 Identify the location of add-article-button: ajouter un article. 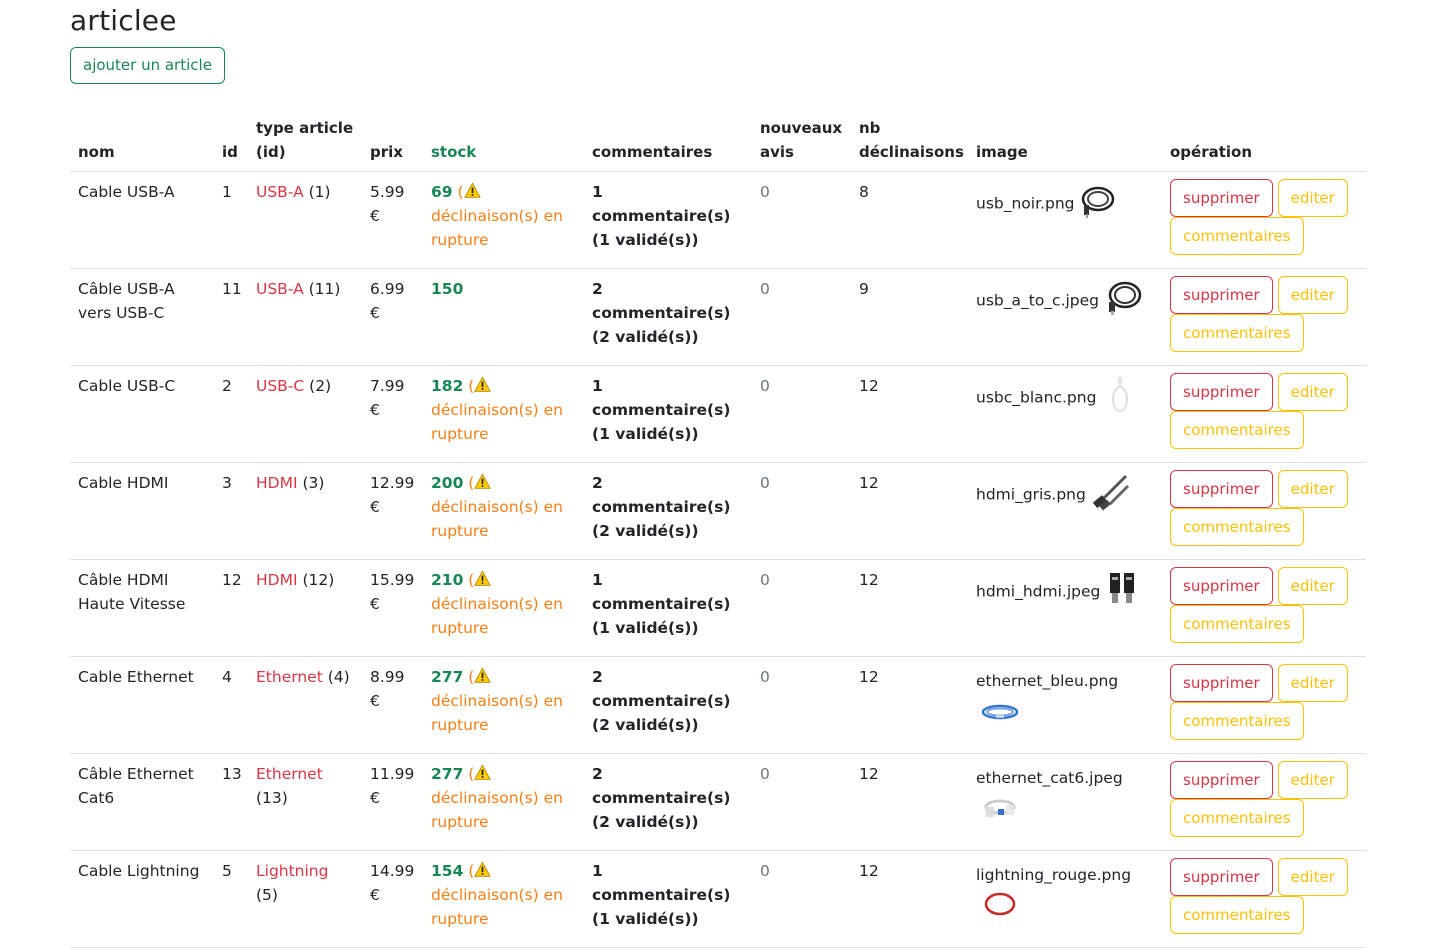
(147, 65).